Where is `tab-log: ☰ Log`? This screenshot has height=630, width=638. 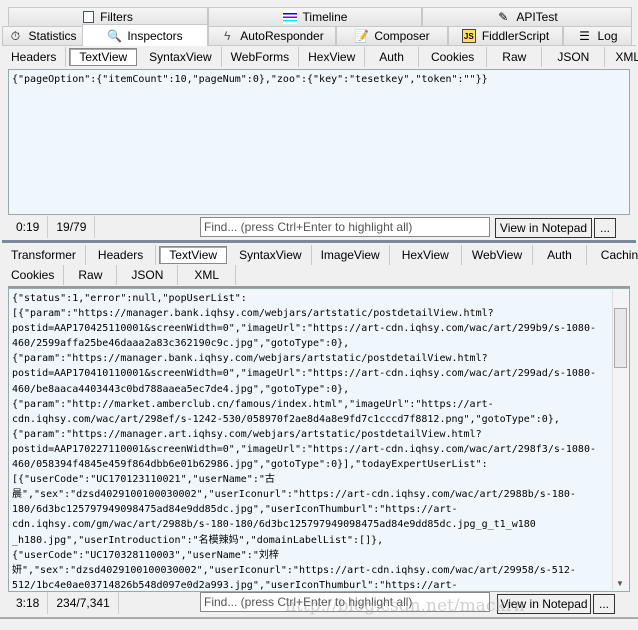 tab-log: ☰ Log is located at coordinates (597, 35).